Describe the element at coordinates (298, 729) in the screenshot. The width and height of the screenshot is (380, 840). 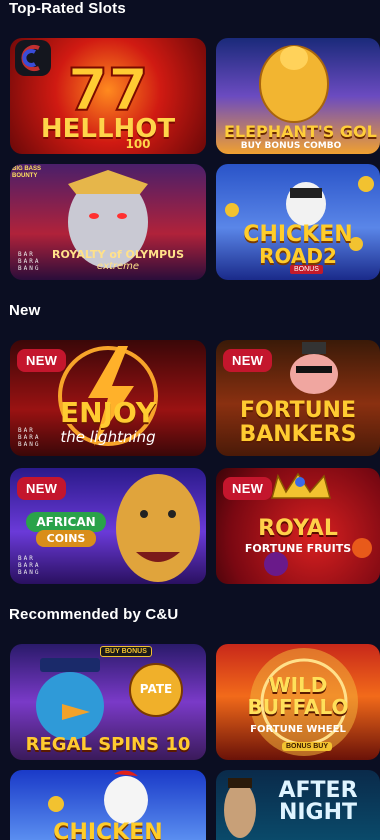
I see `buffalo-sub: FORTUNE WHEEL` at that location.